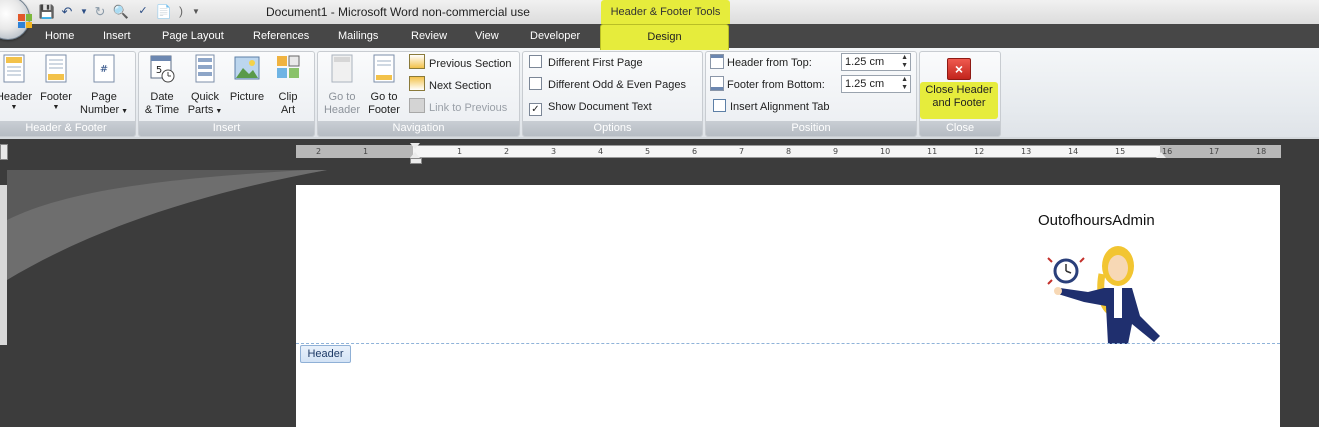 This screenshot has height=427, width=1319. I want to click on new-document-icon: 📄, so click(164, 11).